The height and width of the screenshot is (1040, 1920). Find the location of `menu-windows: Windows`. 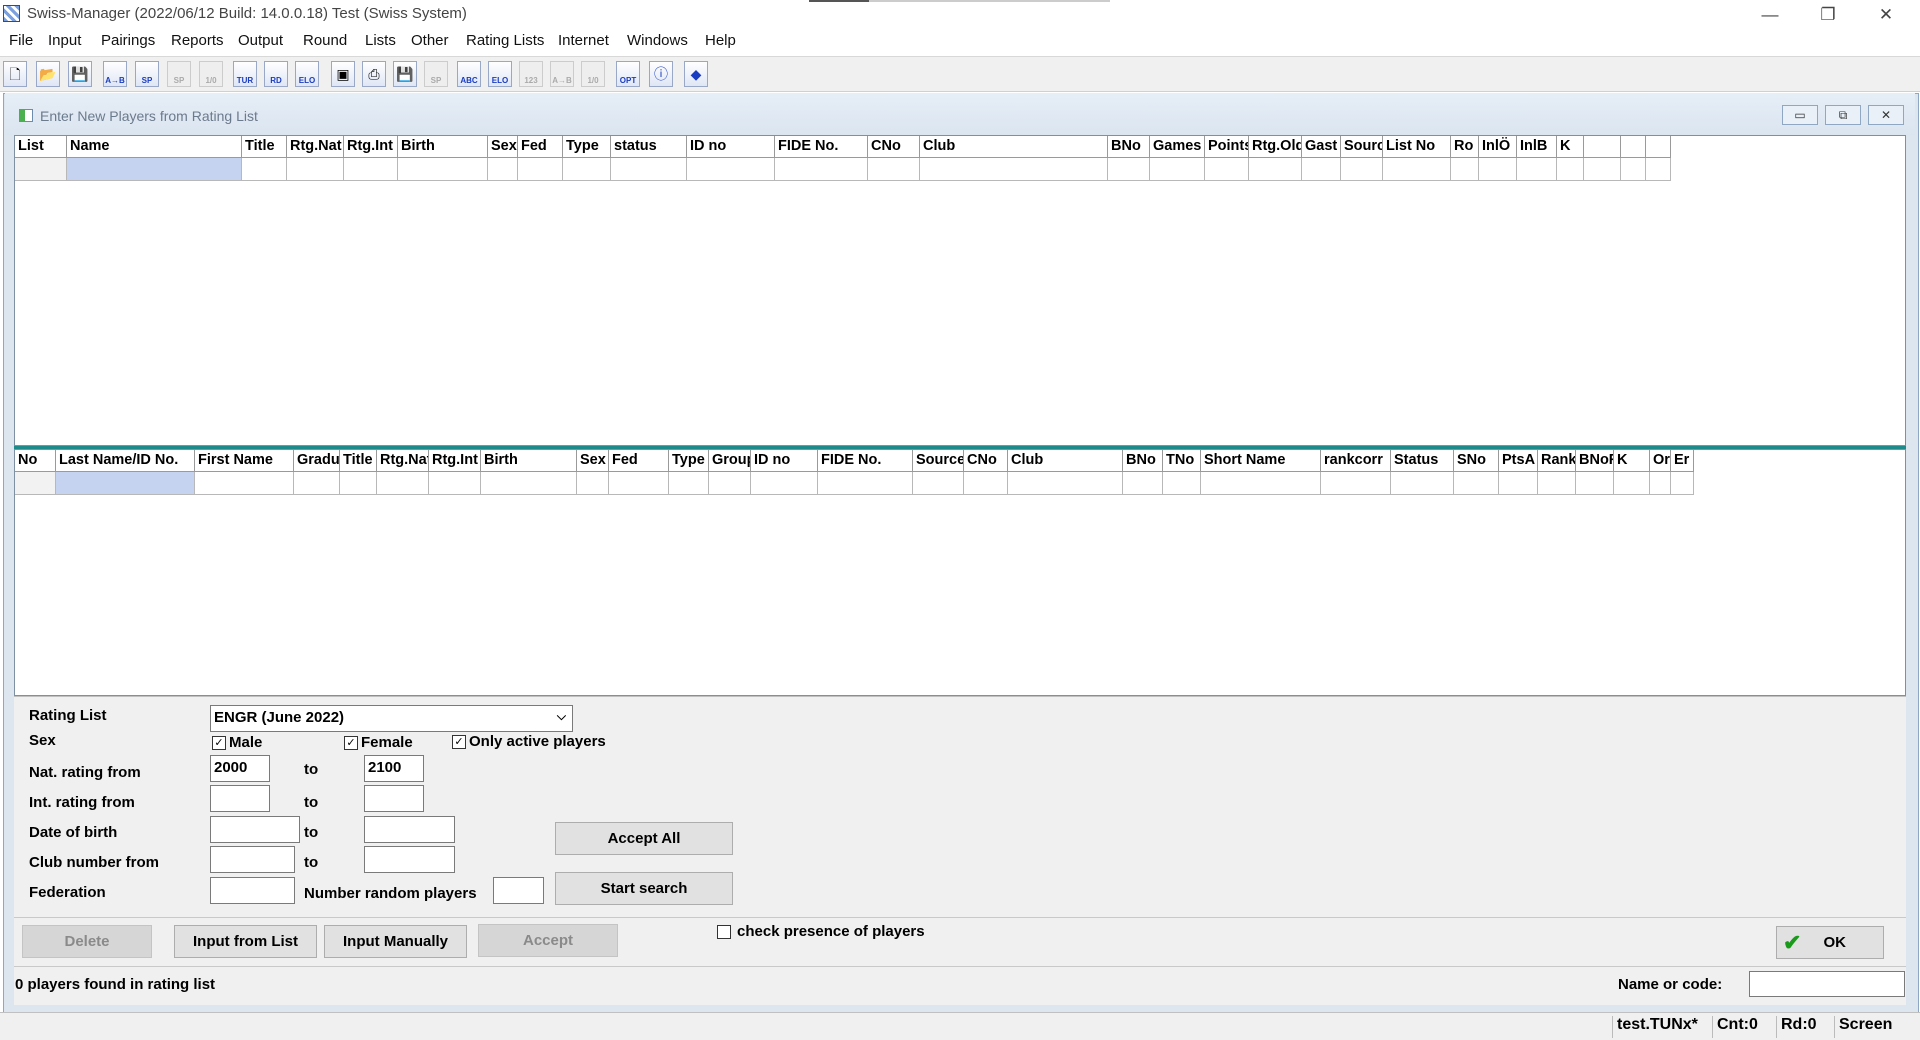

menu-windows: Windows is located at coordinates (657, 40).